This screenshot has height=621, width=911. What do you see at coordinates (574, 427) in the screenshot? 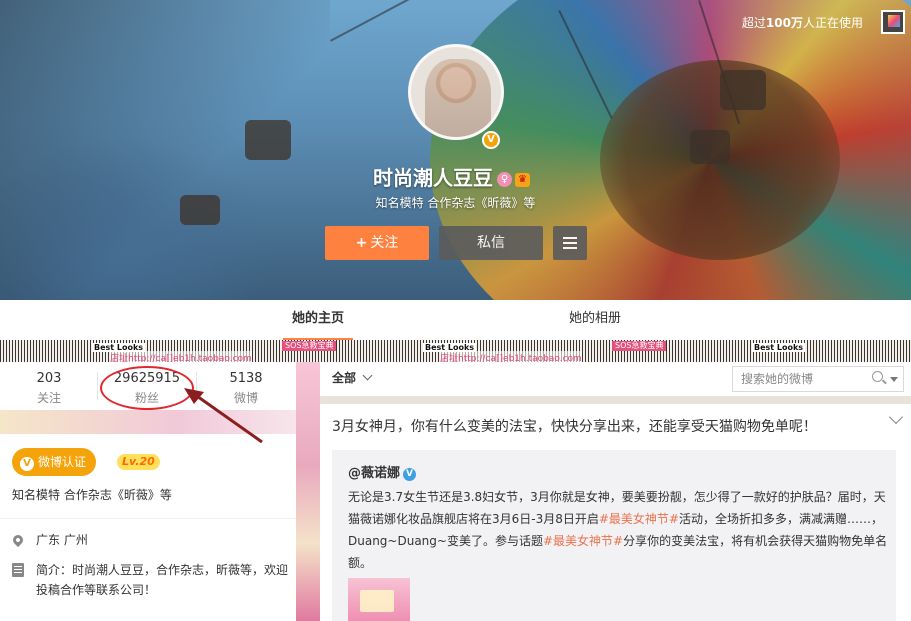
I see `post-text: 3月女神月，你有什么变美的法宝，快快分享出来，还能享受天猫购物免单呢！` at bounding box center [574, 427].